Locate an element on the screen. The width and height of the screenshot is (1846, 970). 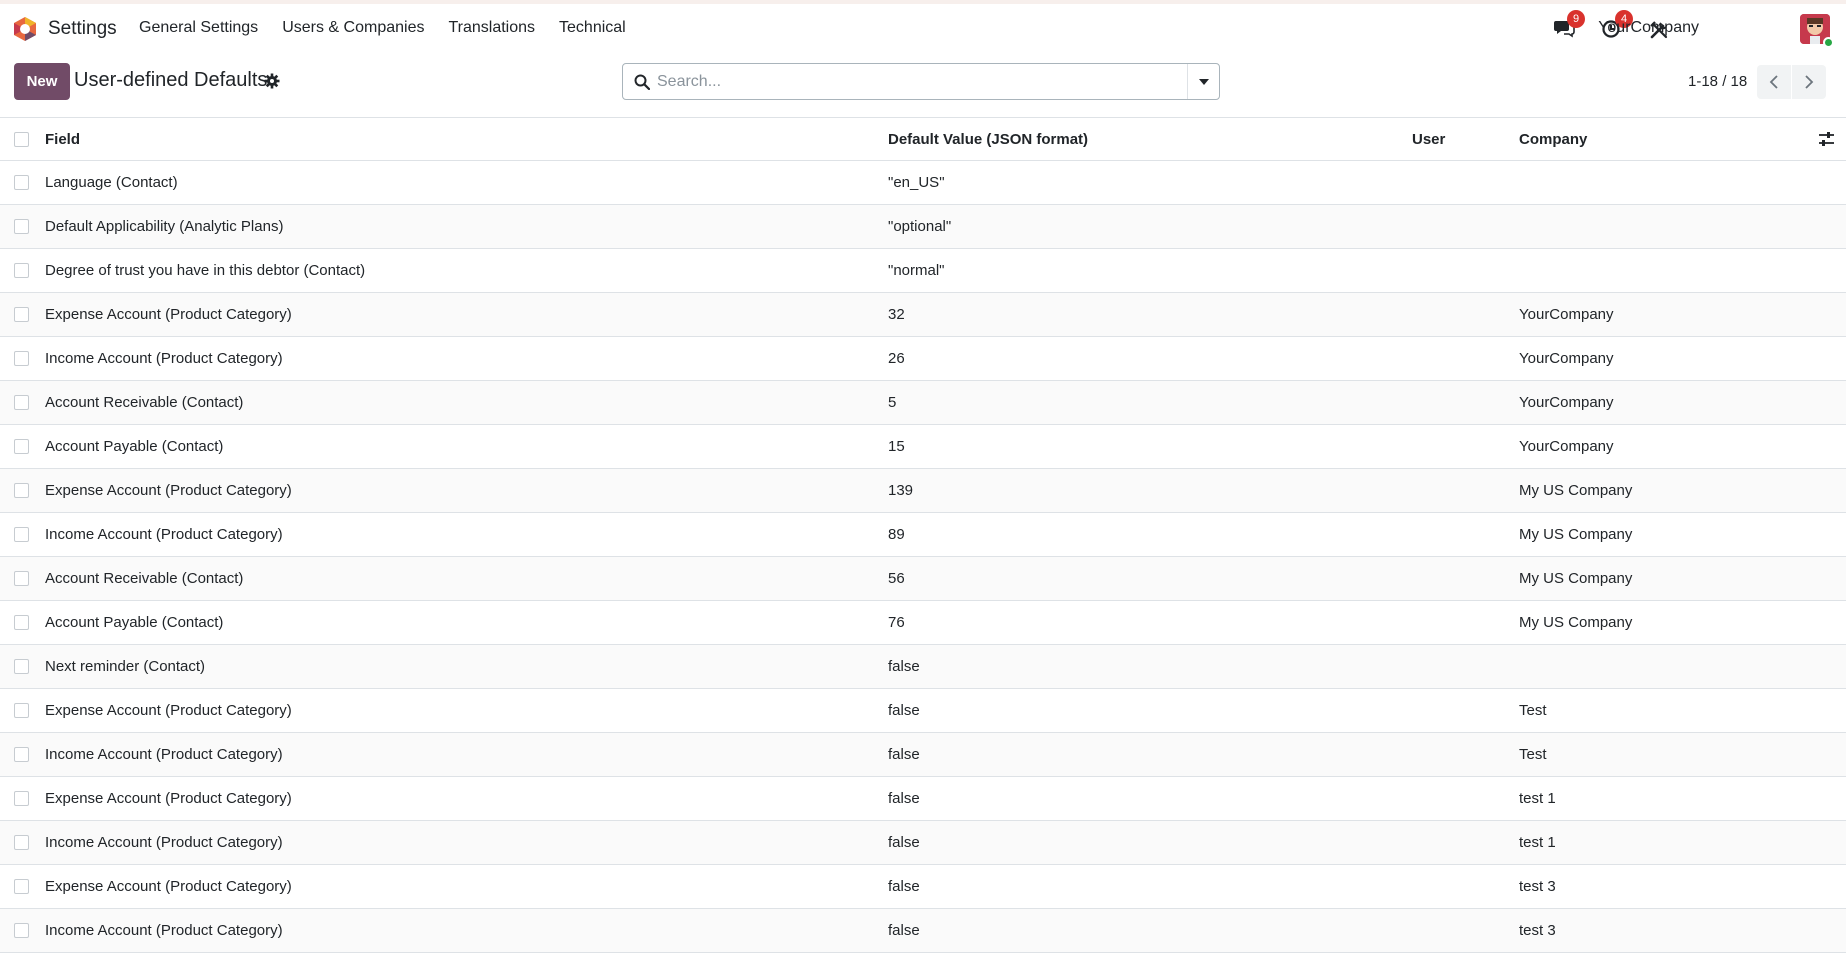
search-input is located at coordinates (912, 82).